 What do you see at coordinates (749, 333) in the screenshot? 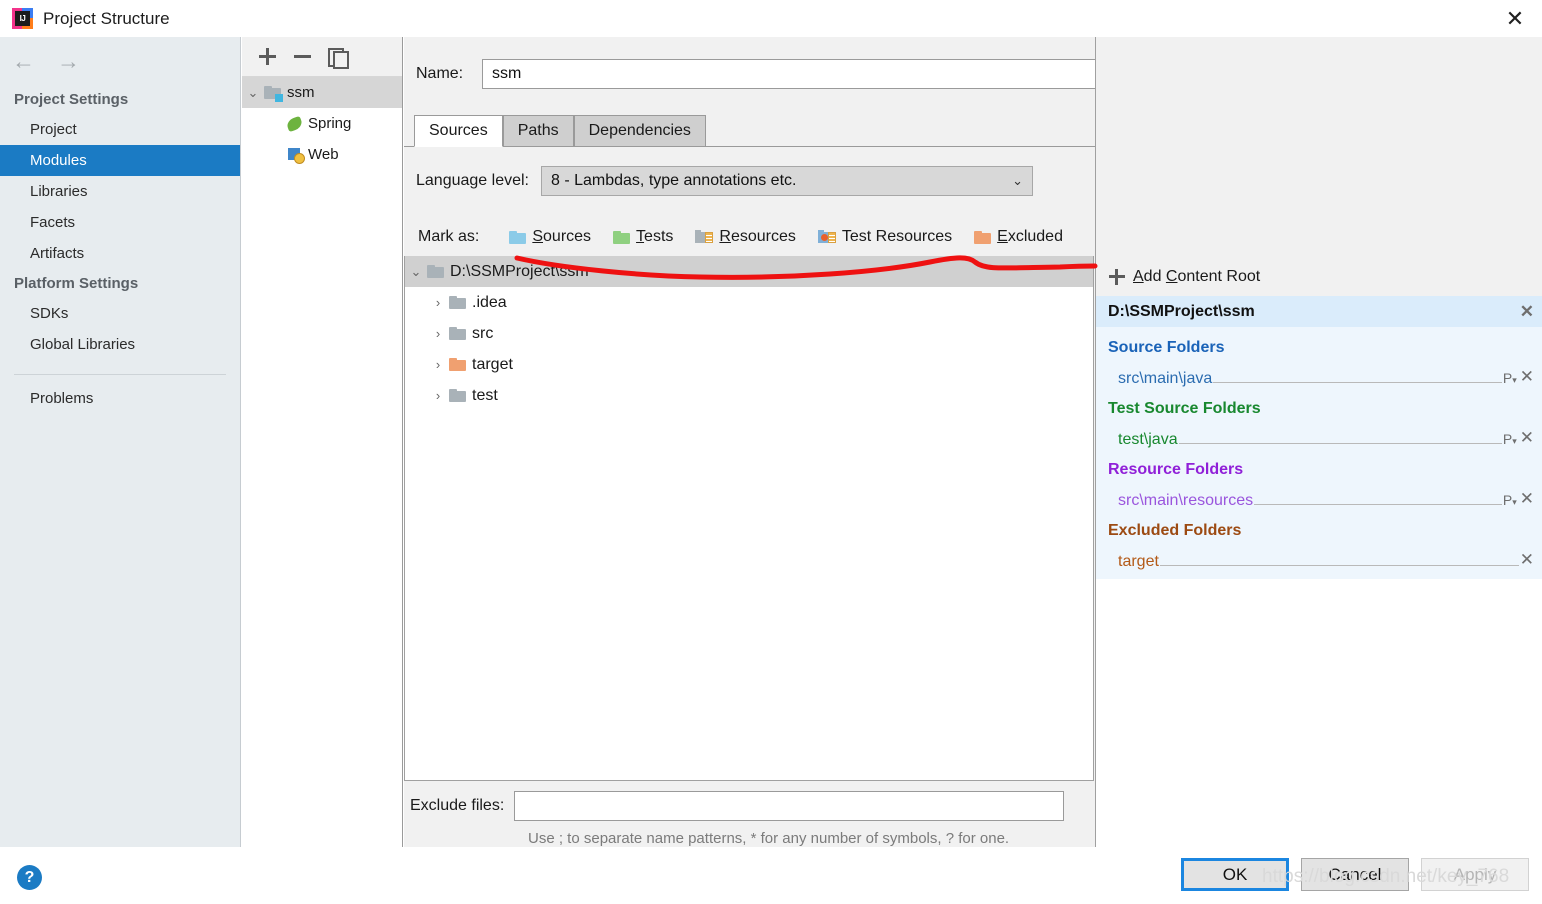
I see `tree-row: › src` at bounding box center [749, 333].